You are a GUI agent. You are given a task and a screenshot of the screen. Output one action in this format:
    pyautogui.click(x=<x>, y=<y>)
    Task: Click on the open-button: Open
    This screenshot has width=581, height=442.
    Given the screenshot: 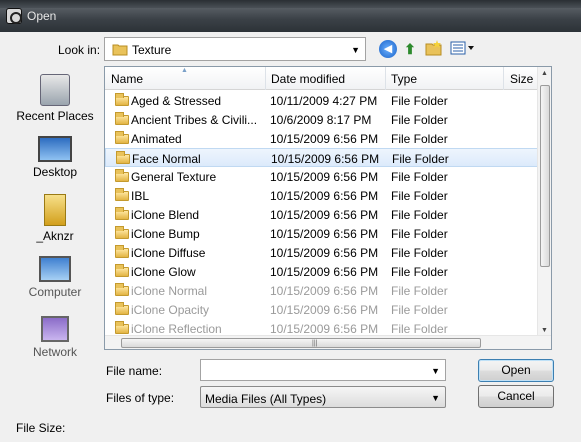 What is the action you would take?
    pyautogui.click(x=516, y=370)
    